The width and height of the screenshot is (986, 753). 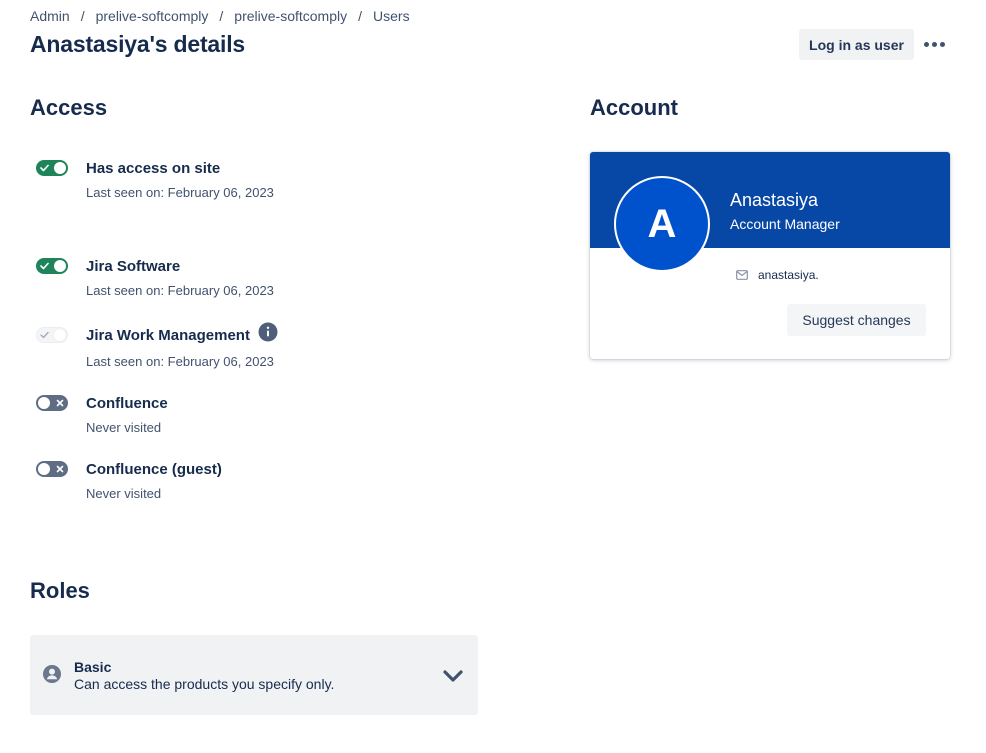 What do you see at coordinates (69, 107) in the screenshot?
I see `access-section-title: Access` at bounding box center [69, 107].